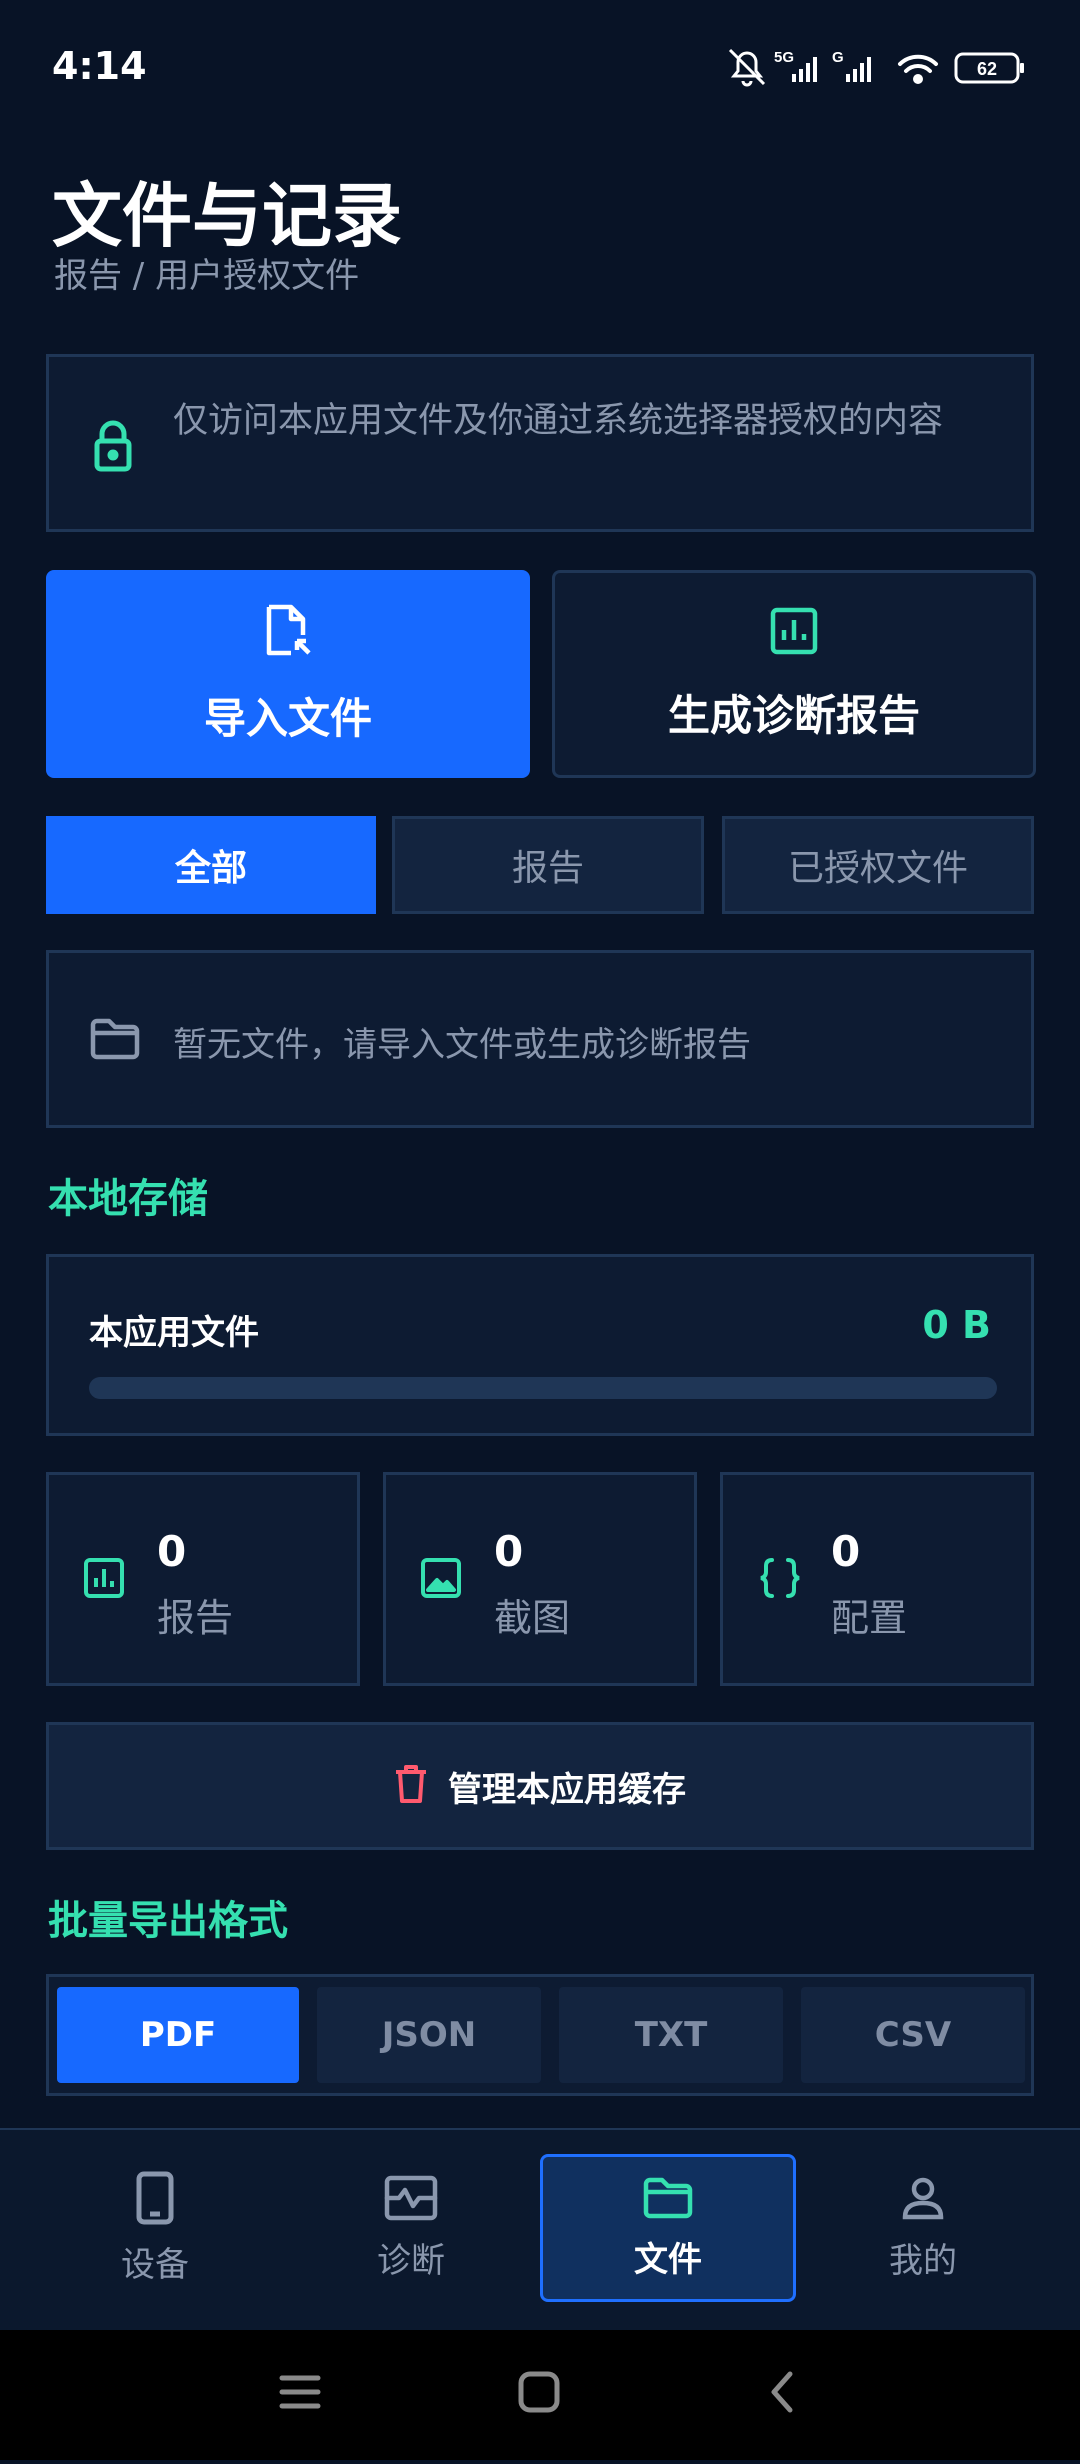 Image resolution: width=1080 pixels, height=2464 pixels. Describe the element at coordinates (923, 2228) in the screenshot. I see `nav-item-profile: 我的` at that location.